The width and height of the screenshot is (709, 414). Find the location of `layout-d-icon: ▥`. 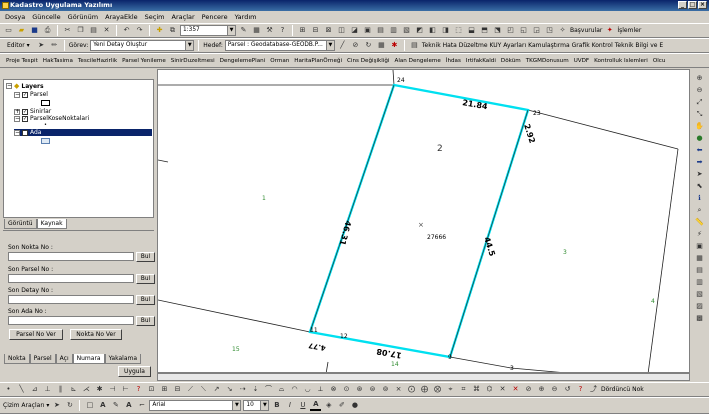

layout-d-icon: ▥ is located at coordinates (700, 282).